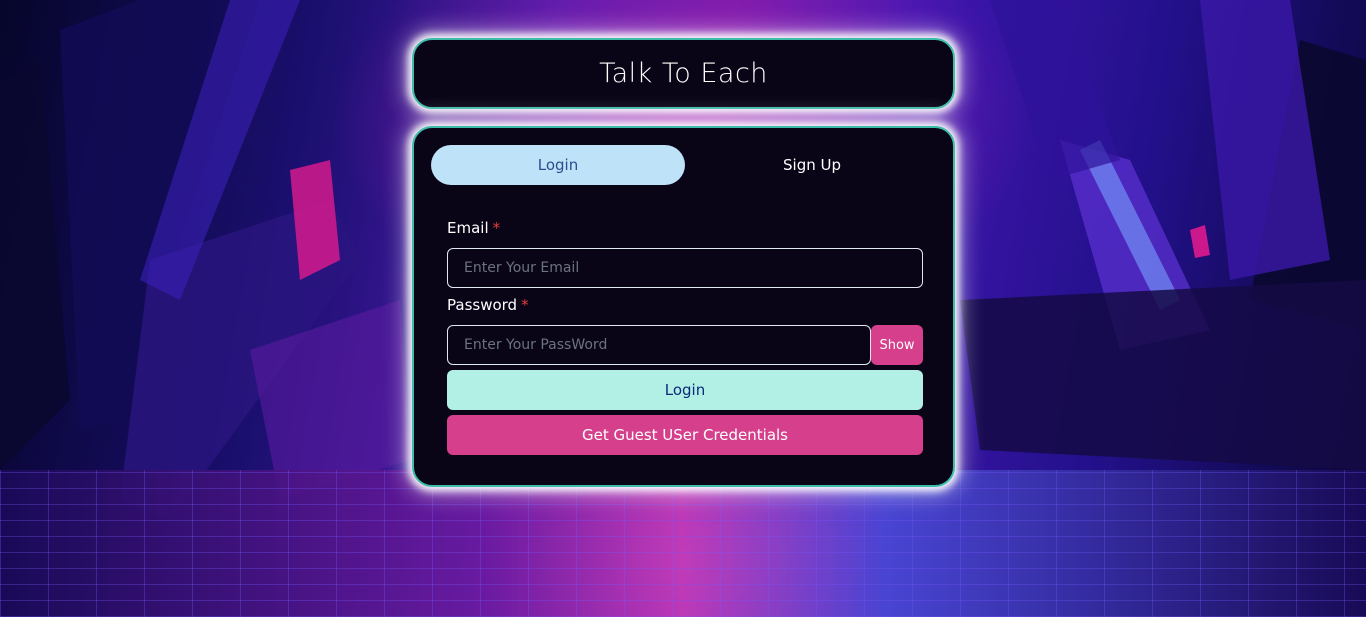 This screenshot has width=1366, height=617. What do you see at coordinates (525, 305) in the screenshot?
I see `password-required-mark: *` at bounding box center [525, 305].